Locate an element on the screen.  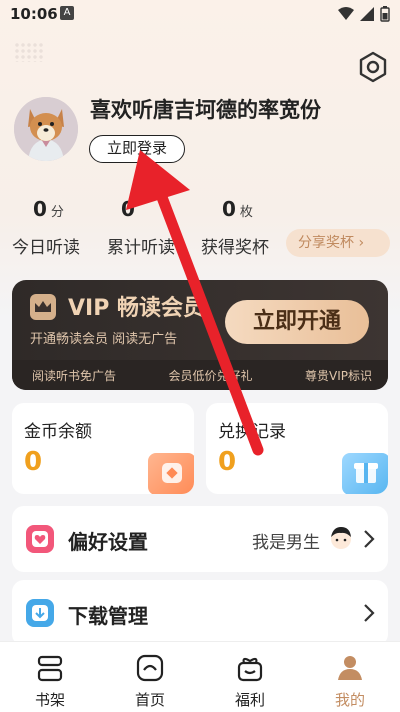
vip-benefit-item: 尊贵VIP标识 is located at coordinates (338, 375).